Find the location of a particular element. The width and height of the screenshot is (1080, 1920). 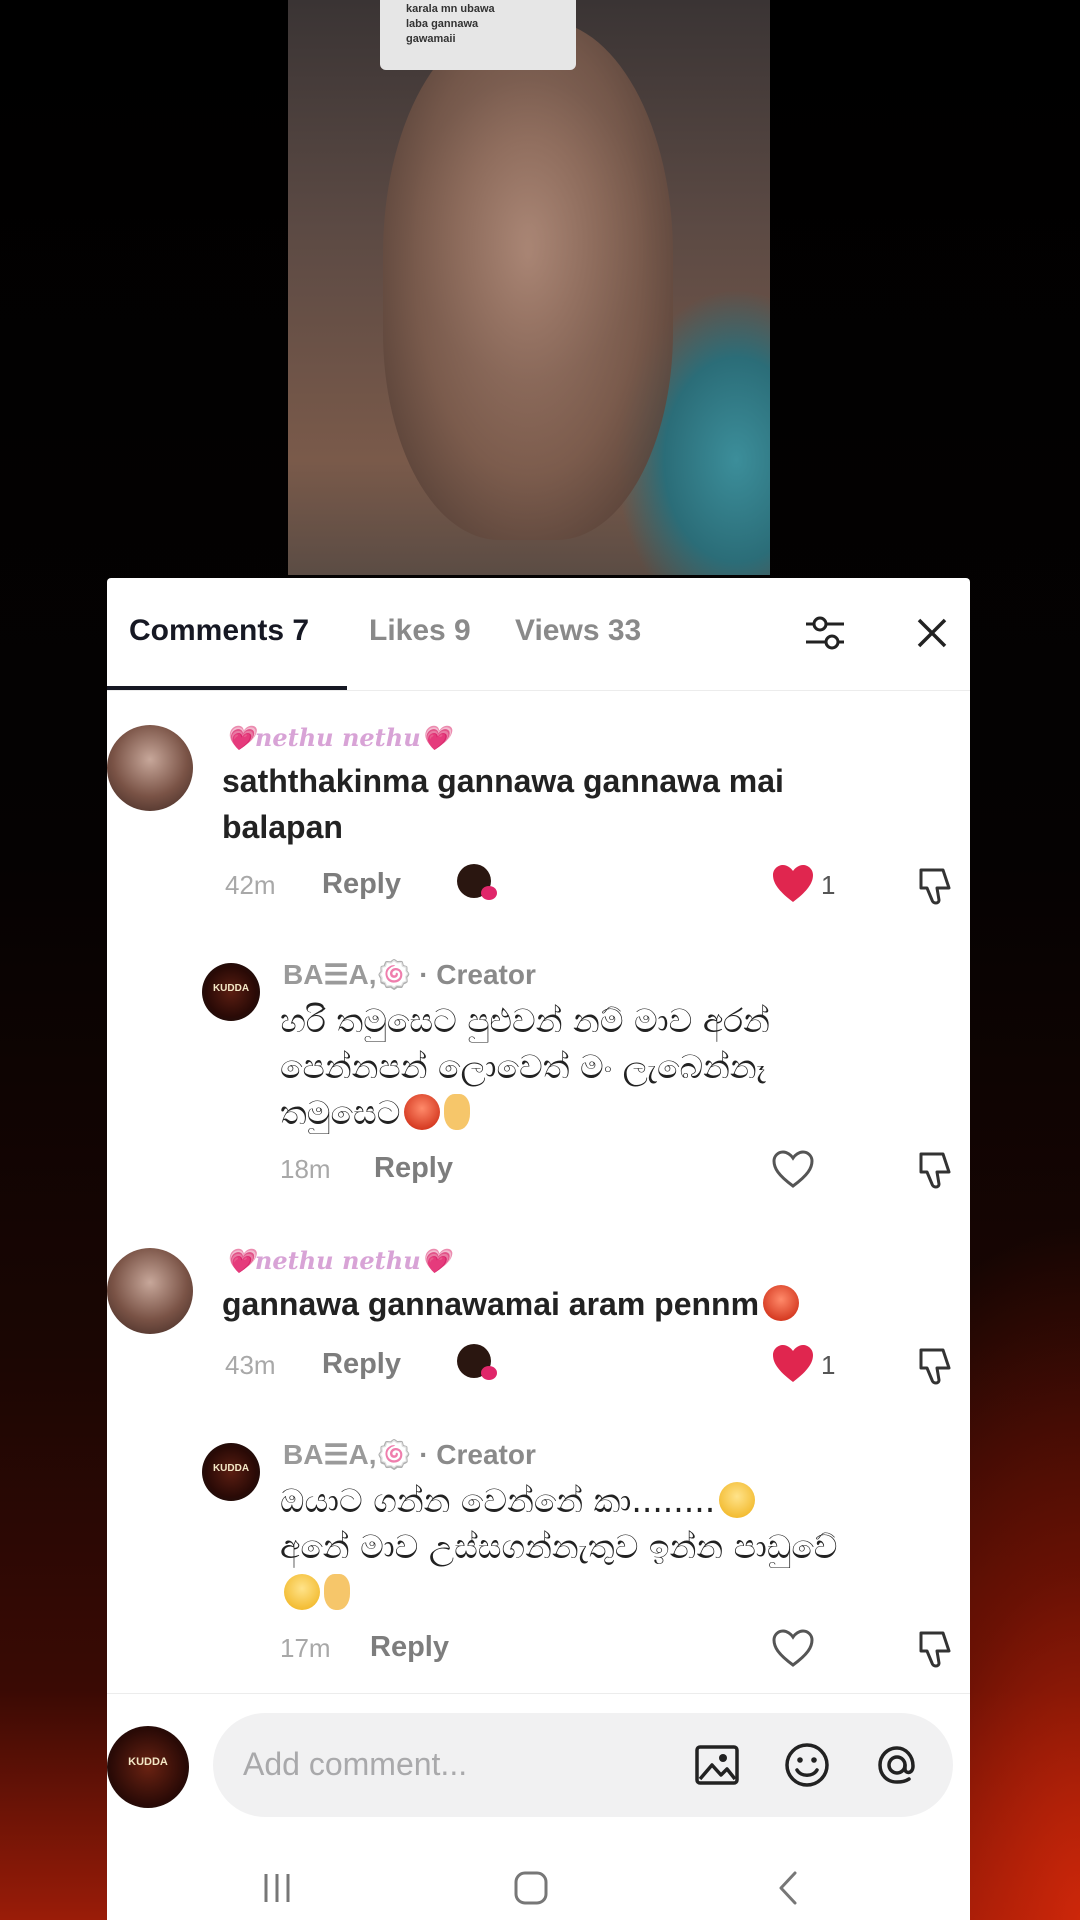

caption-line: laba gannawa is located at coordinates (442, 24).